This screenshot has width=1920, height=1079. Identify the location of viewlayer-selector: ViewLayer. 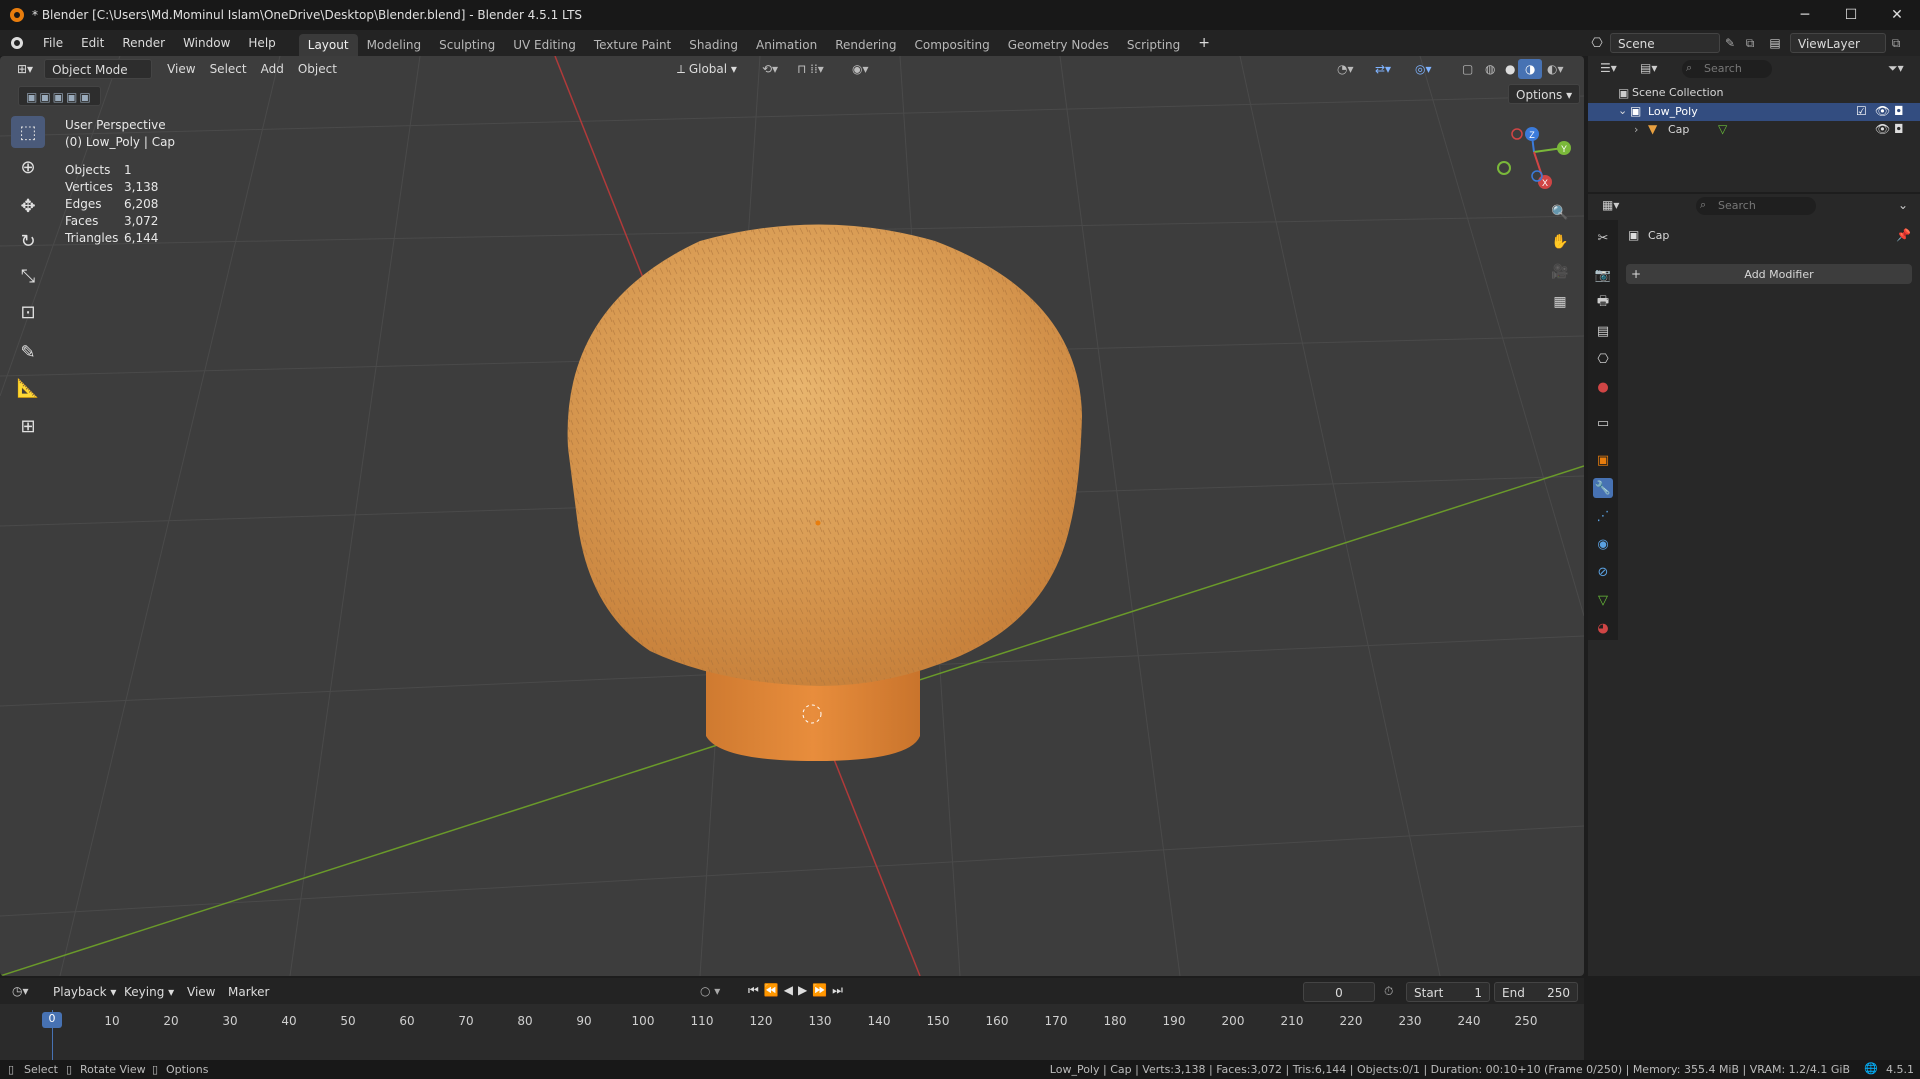
(1838, 43).